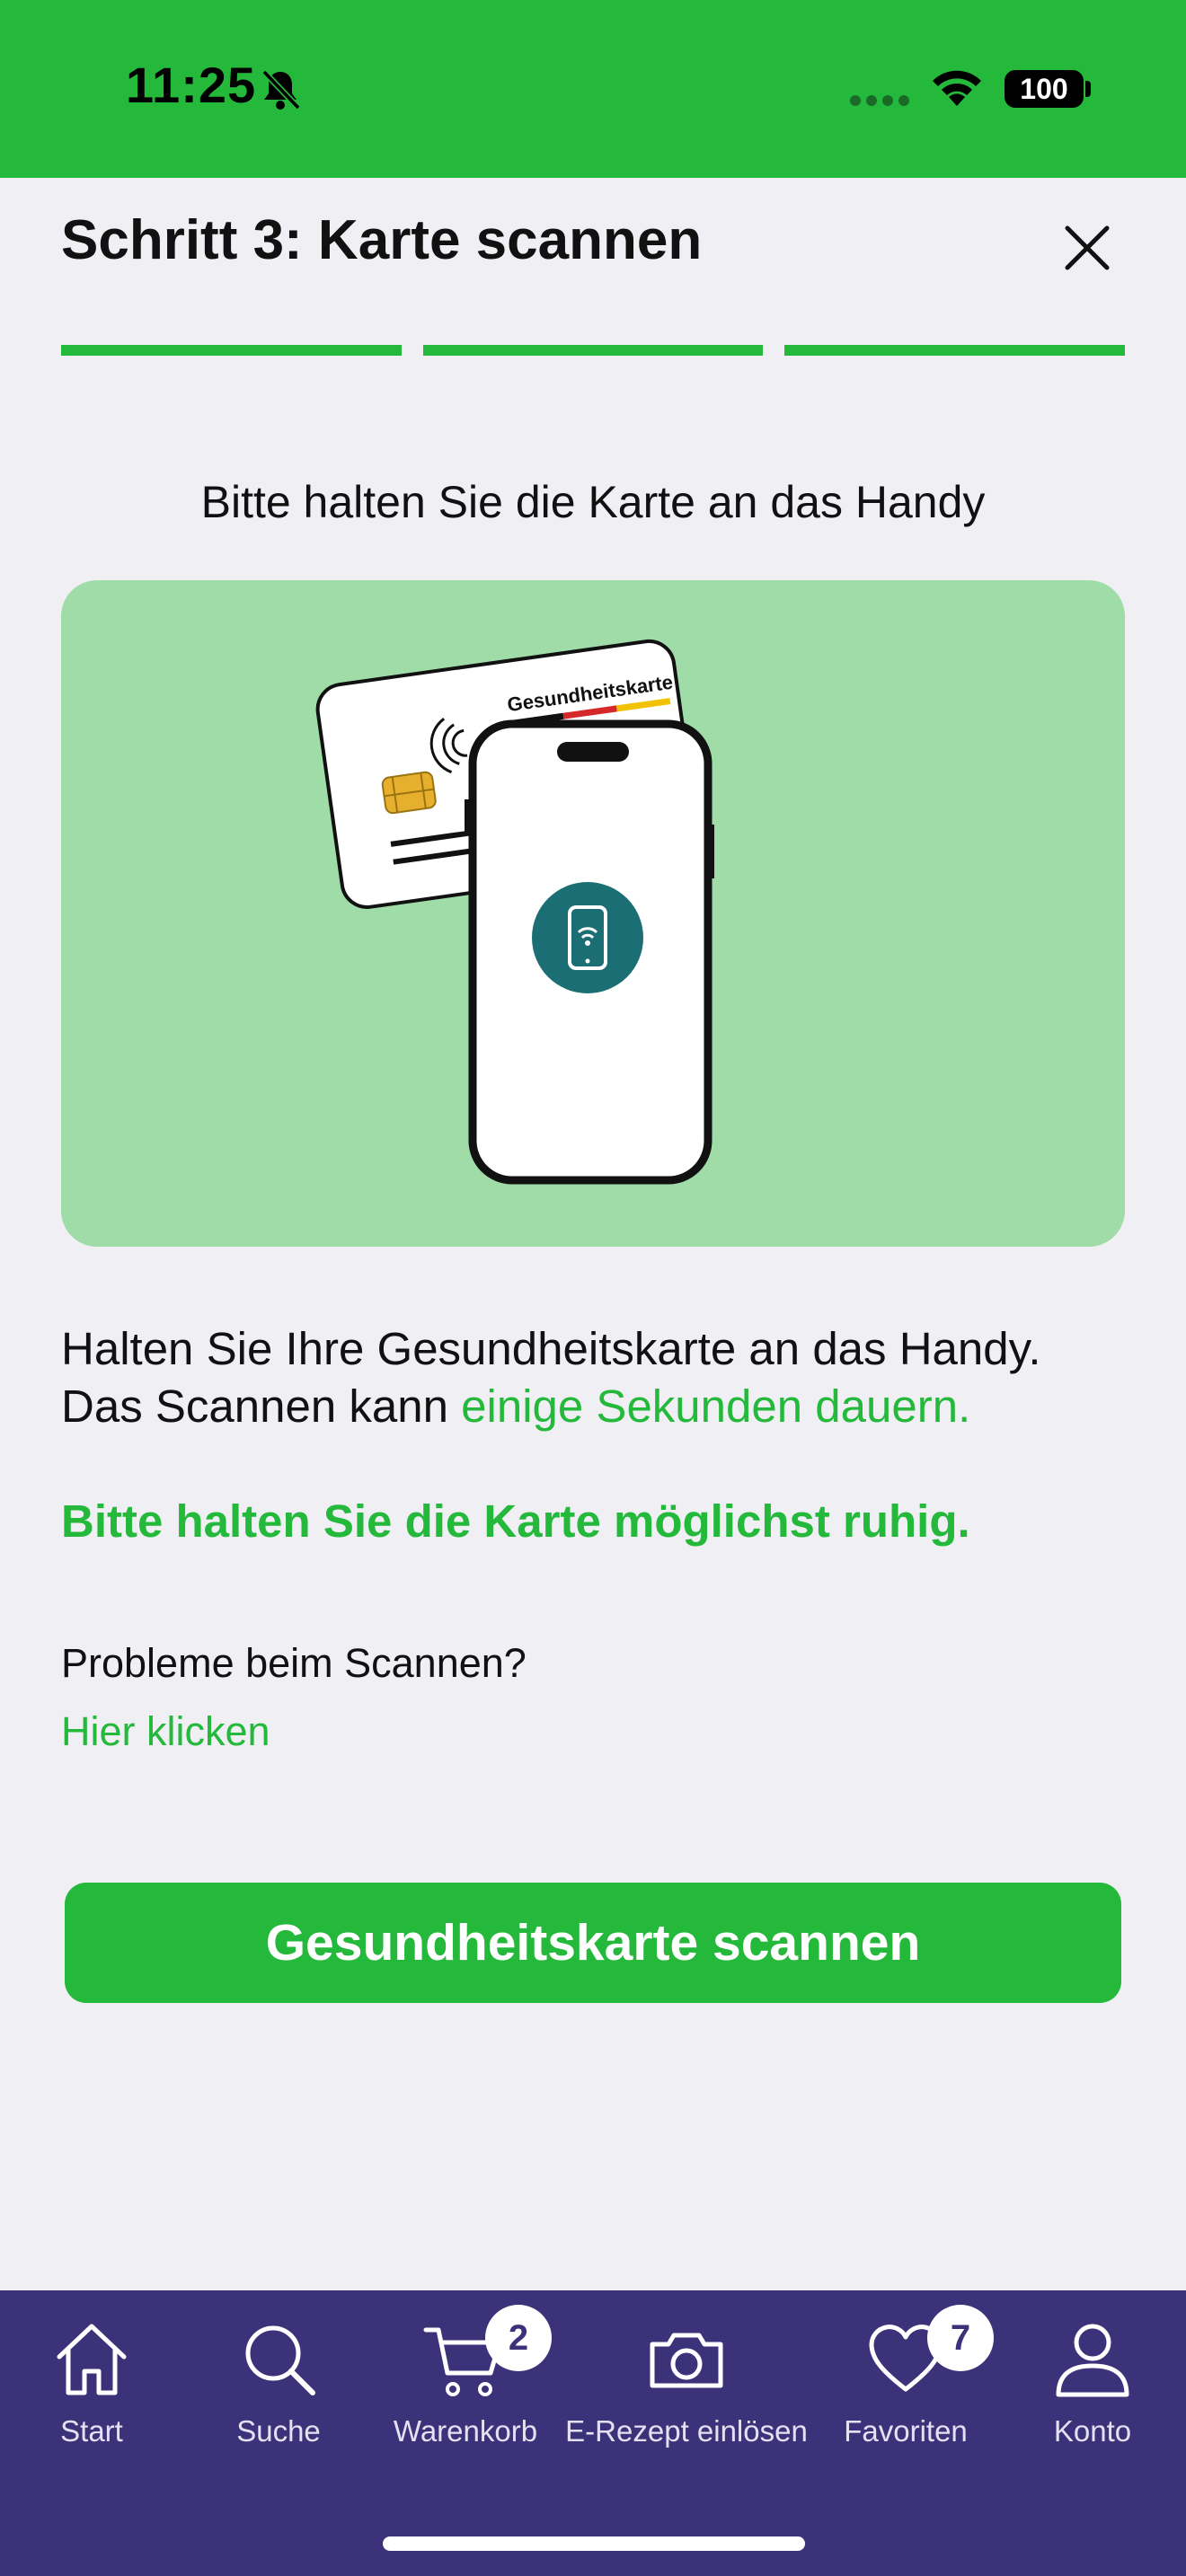  Describe the element at coordinates (593, 89) in the screenshot. I see `status-bar: 11:25 100` at that location.